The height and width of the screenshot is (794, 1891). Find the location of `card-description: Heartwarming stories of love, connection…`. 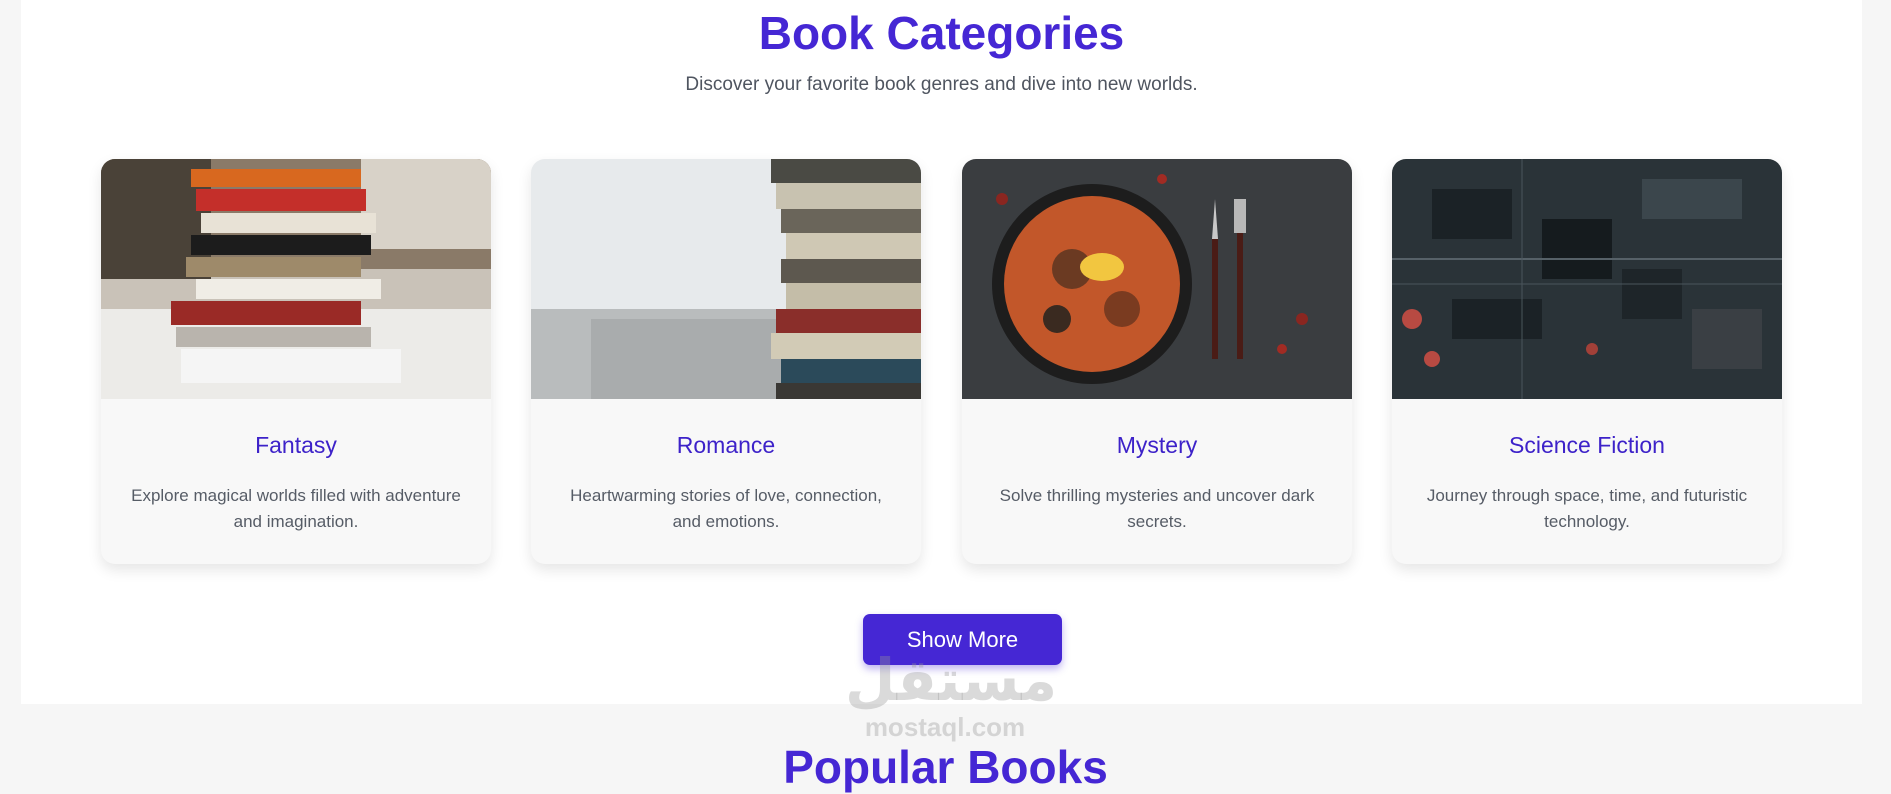

card-description: Heartwarming stories of love, connection… is located at coordinates (726, 508).